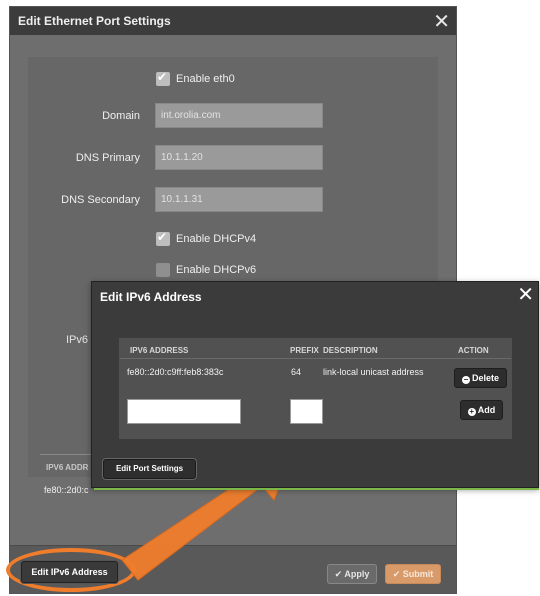 Image resolution: width=540 pixels, height=596 pixels. What do you see at coordinates (151, 297) in the screenshot?
I see `dialog-title: Edit IPv6 Address` at bounding box center [151, 297].